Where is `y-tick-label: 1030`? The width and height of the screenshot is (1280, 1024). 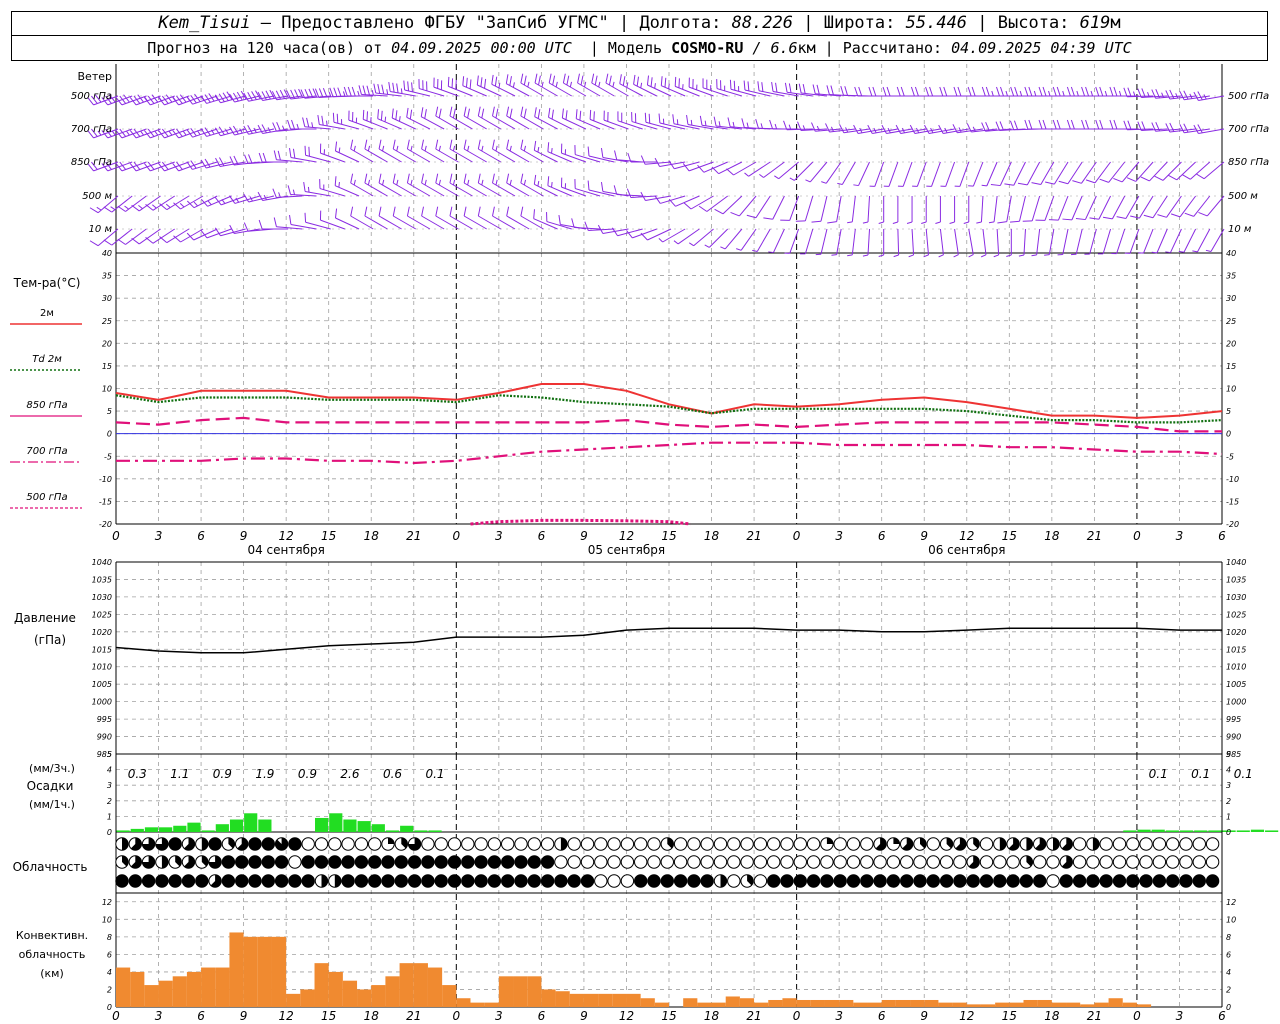
y-tick-label: 1030 is located at coordinates (1236, 597).